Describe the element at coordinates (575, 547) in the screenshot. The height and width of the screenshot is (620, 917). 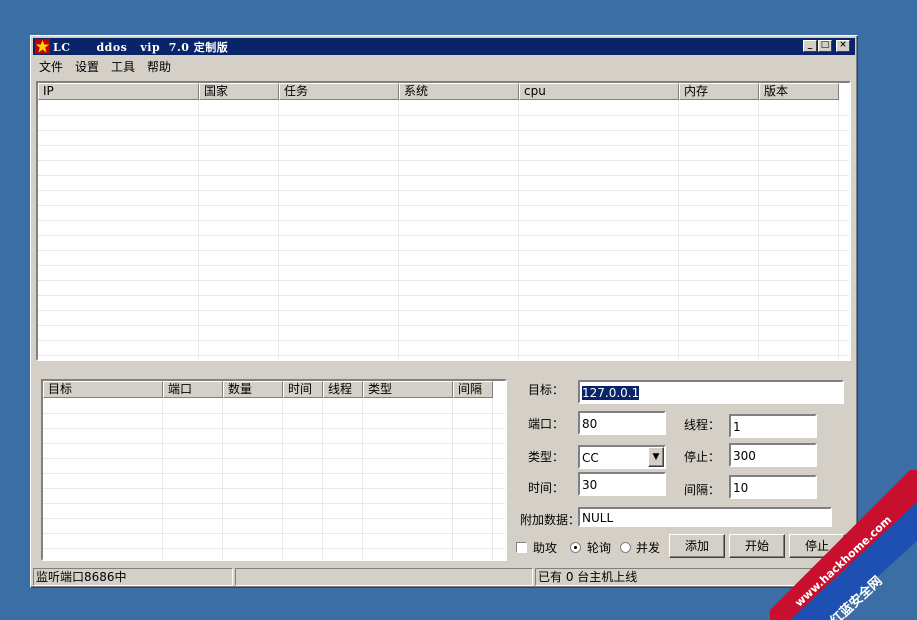
I see `poll-radio` at that location.